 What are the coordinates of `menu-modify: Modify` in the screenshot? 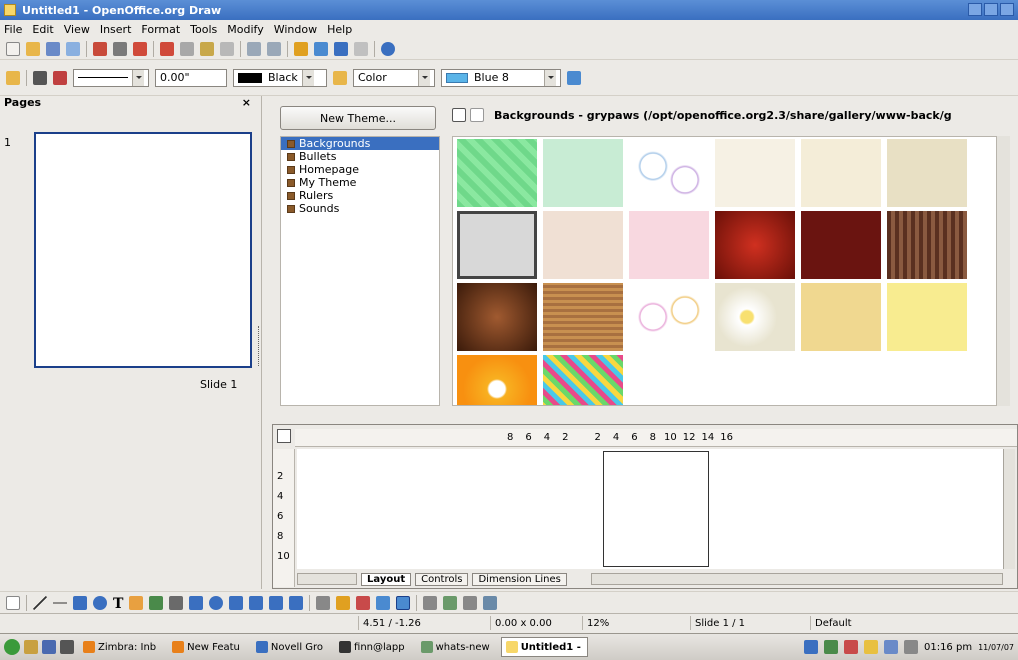 It's located at (245, 29).